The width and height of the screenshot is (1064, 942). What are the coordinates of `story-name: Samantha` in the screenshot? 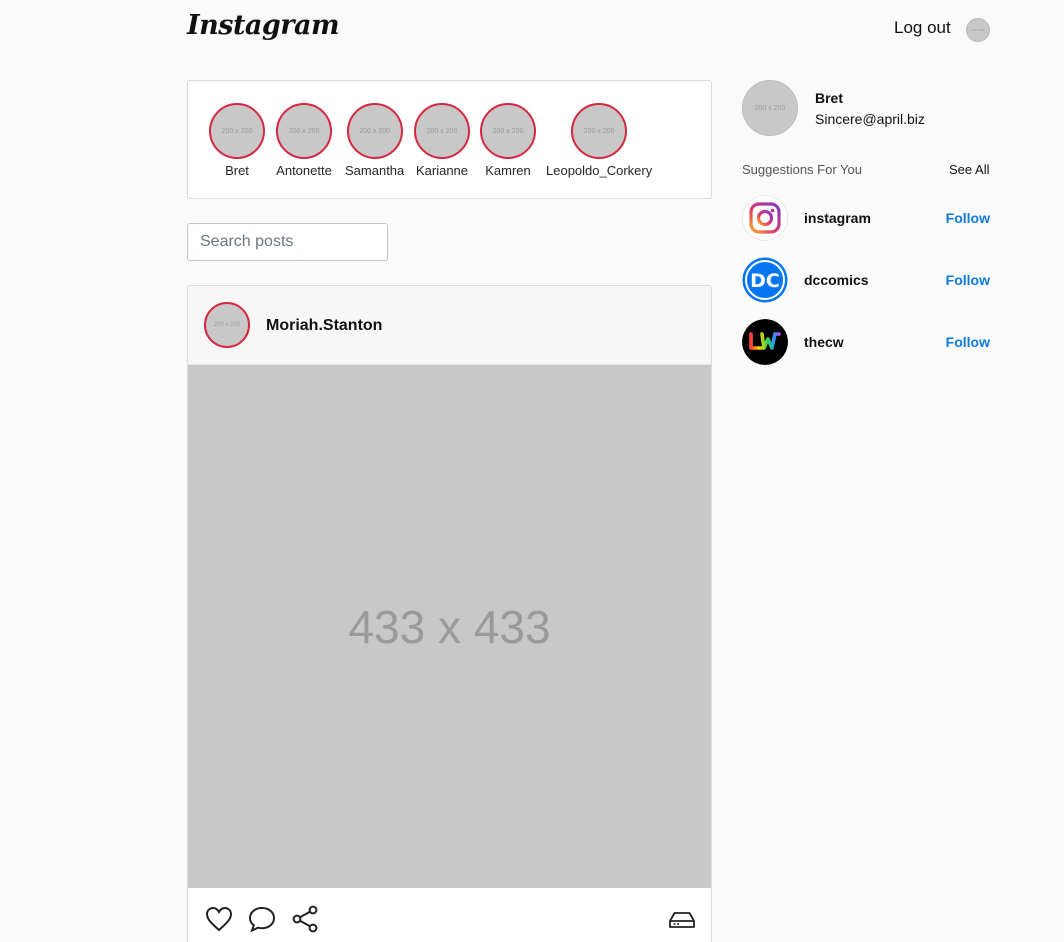 It's located at (375, 170).